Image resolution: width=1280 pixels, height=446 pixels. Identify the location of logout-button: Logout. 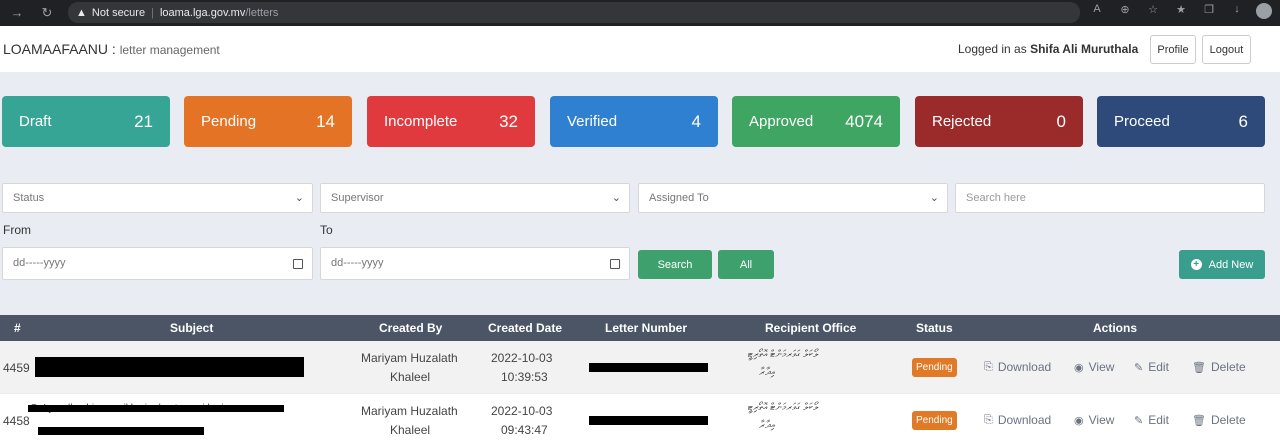
(1226, 49).